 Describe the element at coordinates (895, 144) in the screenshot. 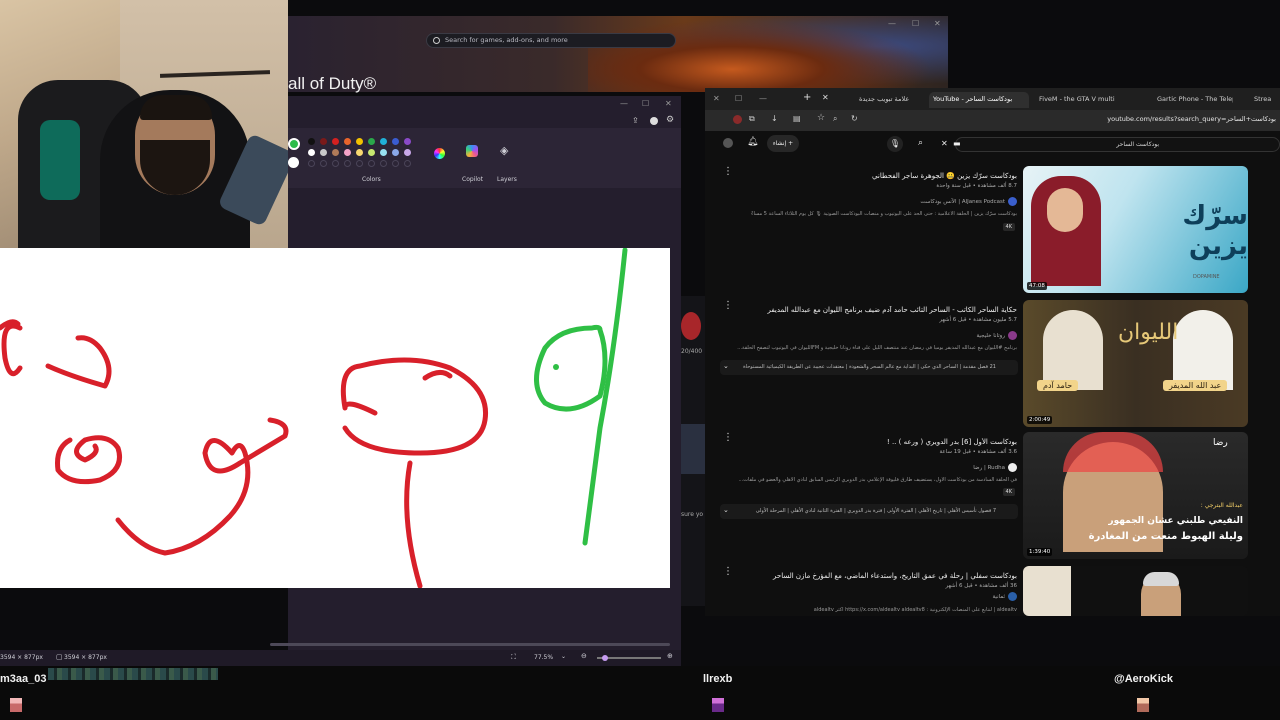

I see `voice-search-icon: 🎙︎` at that location.